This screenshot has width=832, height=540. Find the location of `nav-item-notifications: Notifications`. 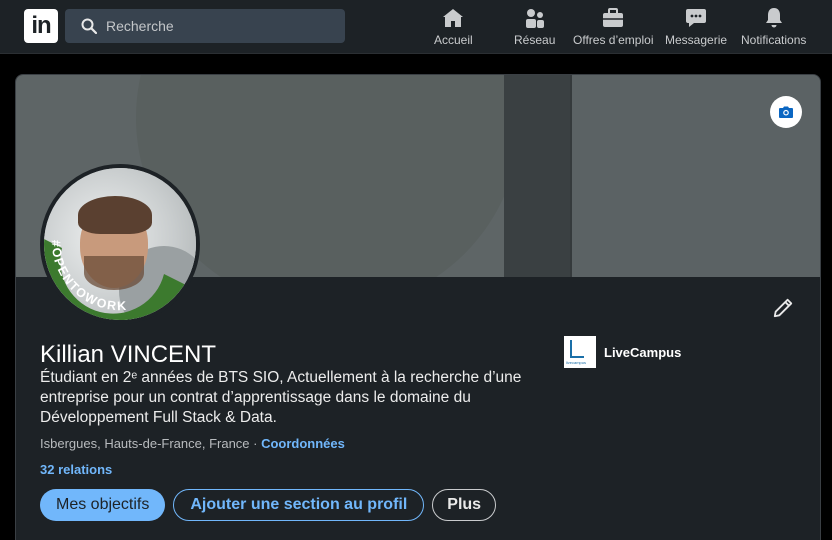

nav-item-notifications: Notifications is located at coordinates (773, 26).